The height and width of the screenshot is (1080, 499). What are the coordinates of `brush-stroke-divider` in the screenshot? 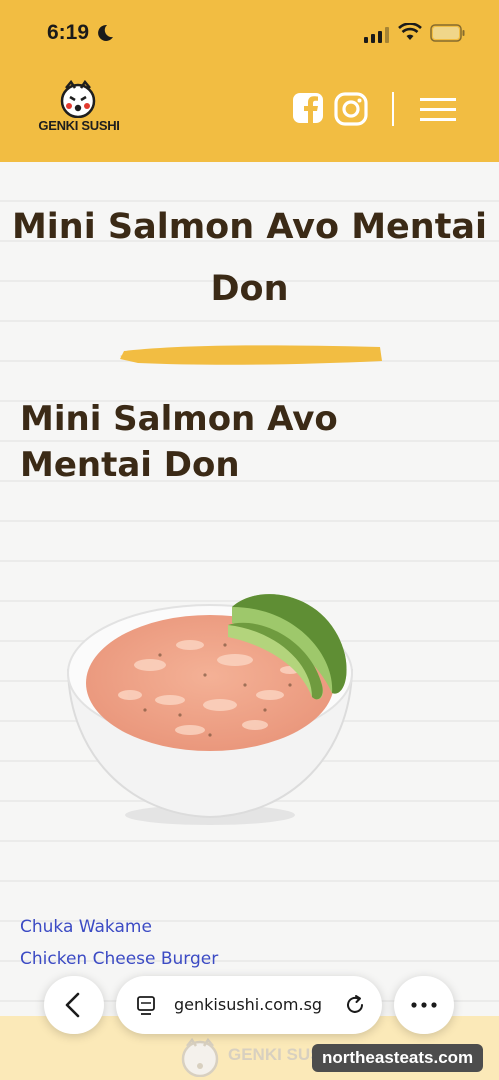 It's located at (251, 355).